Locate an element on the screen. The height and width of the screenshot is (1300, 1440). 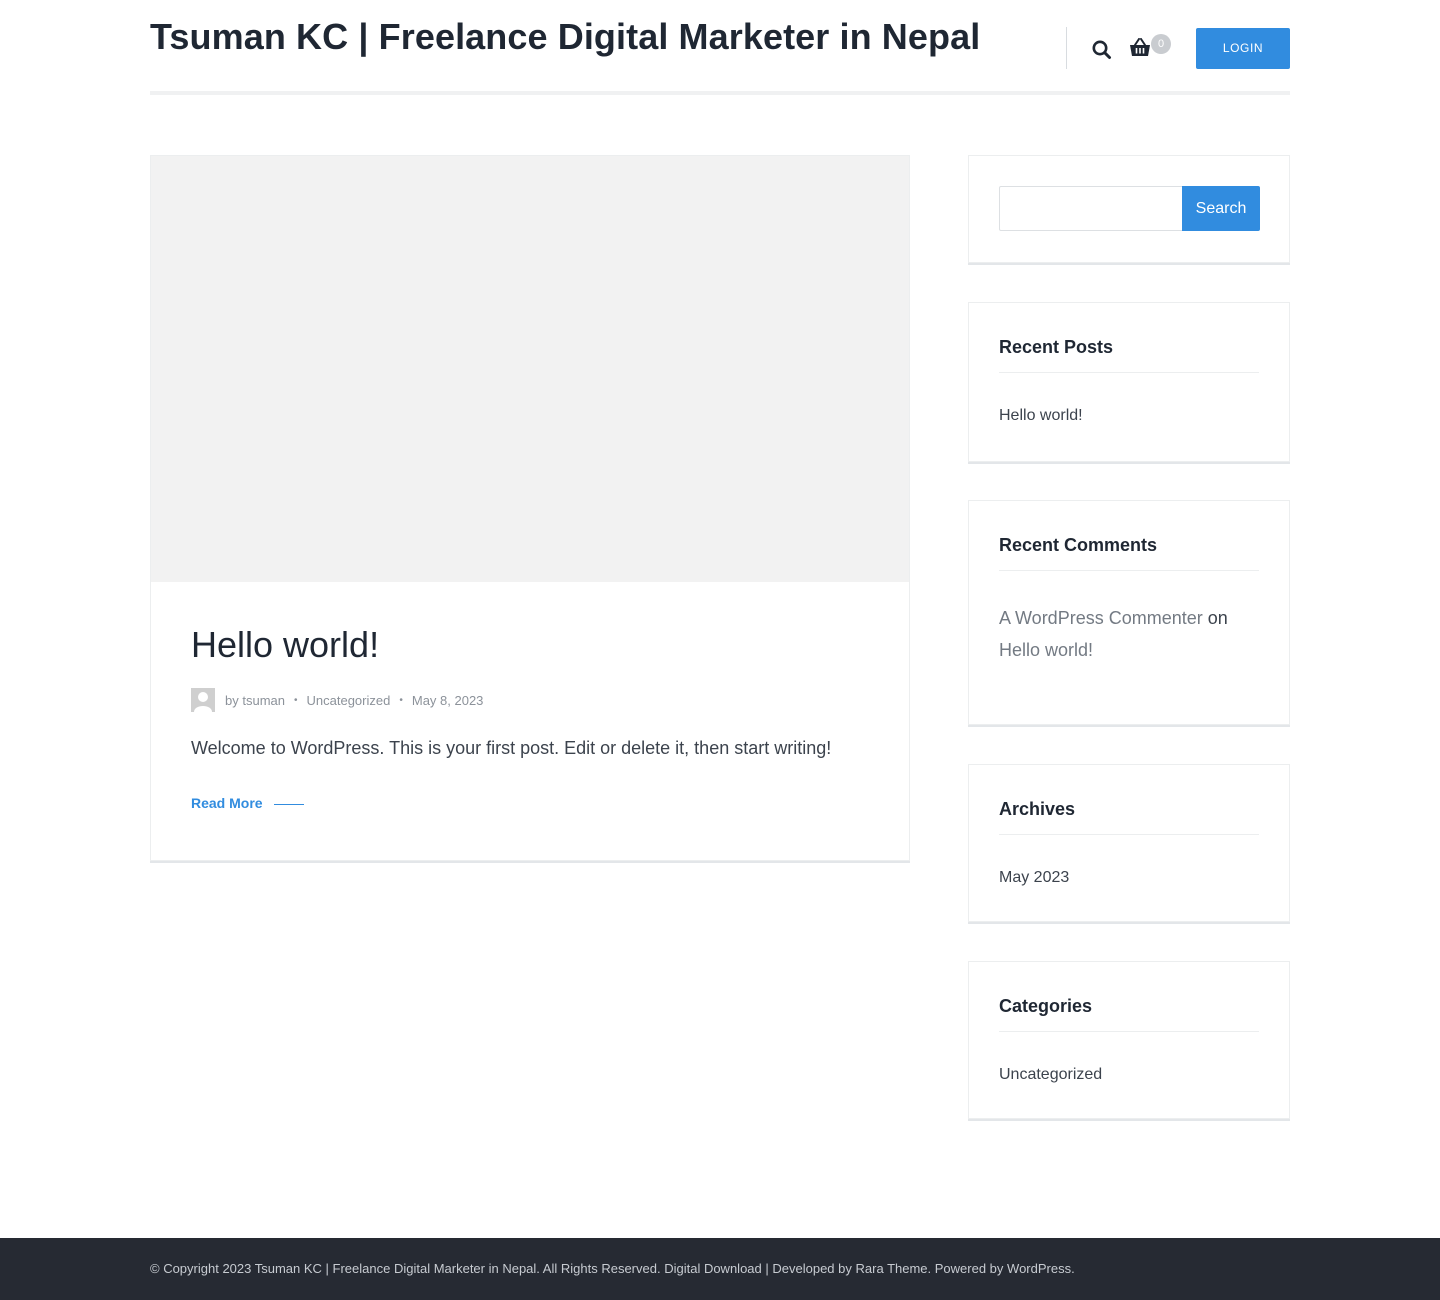
footer-wordpress-link: WordPress is located at coordinates (1039, 1268).